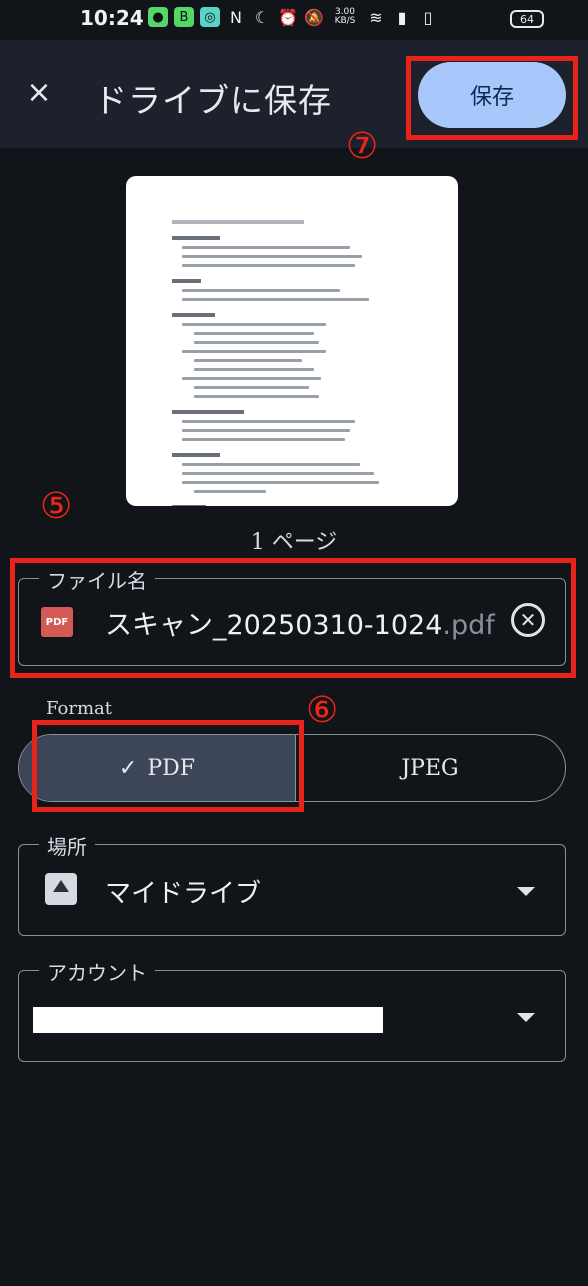 This screenshot has height=1286, width=588. Describe the element at coordinates (112, 18) in the screenshot. I see `status-time: 10:24` at that location.